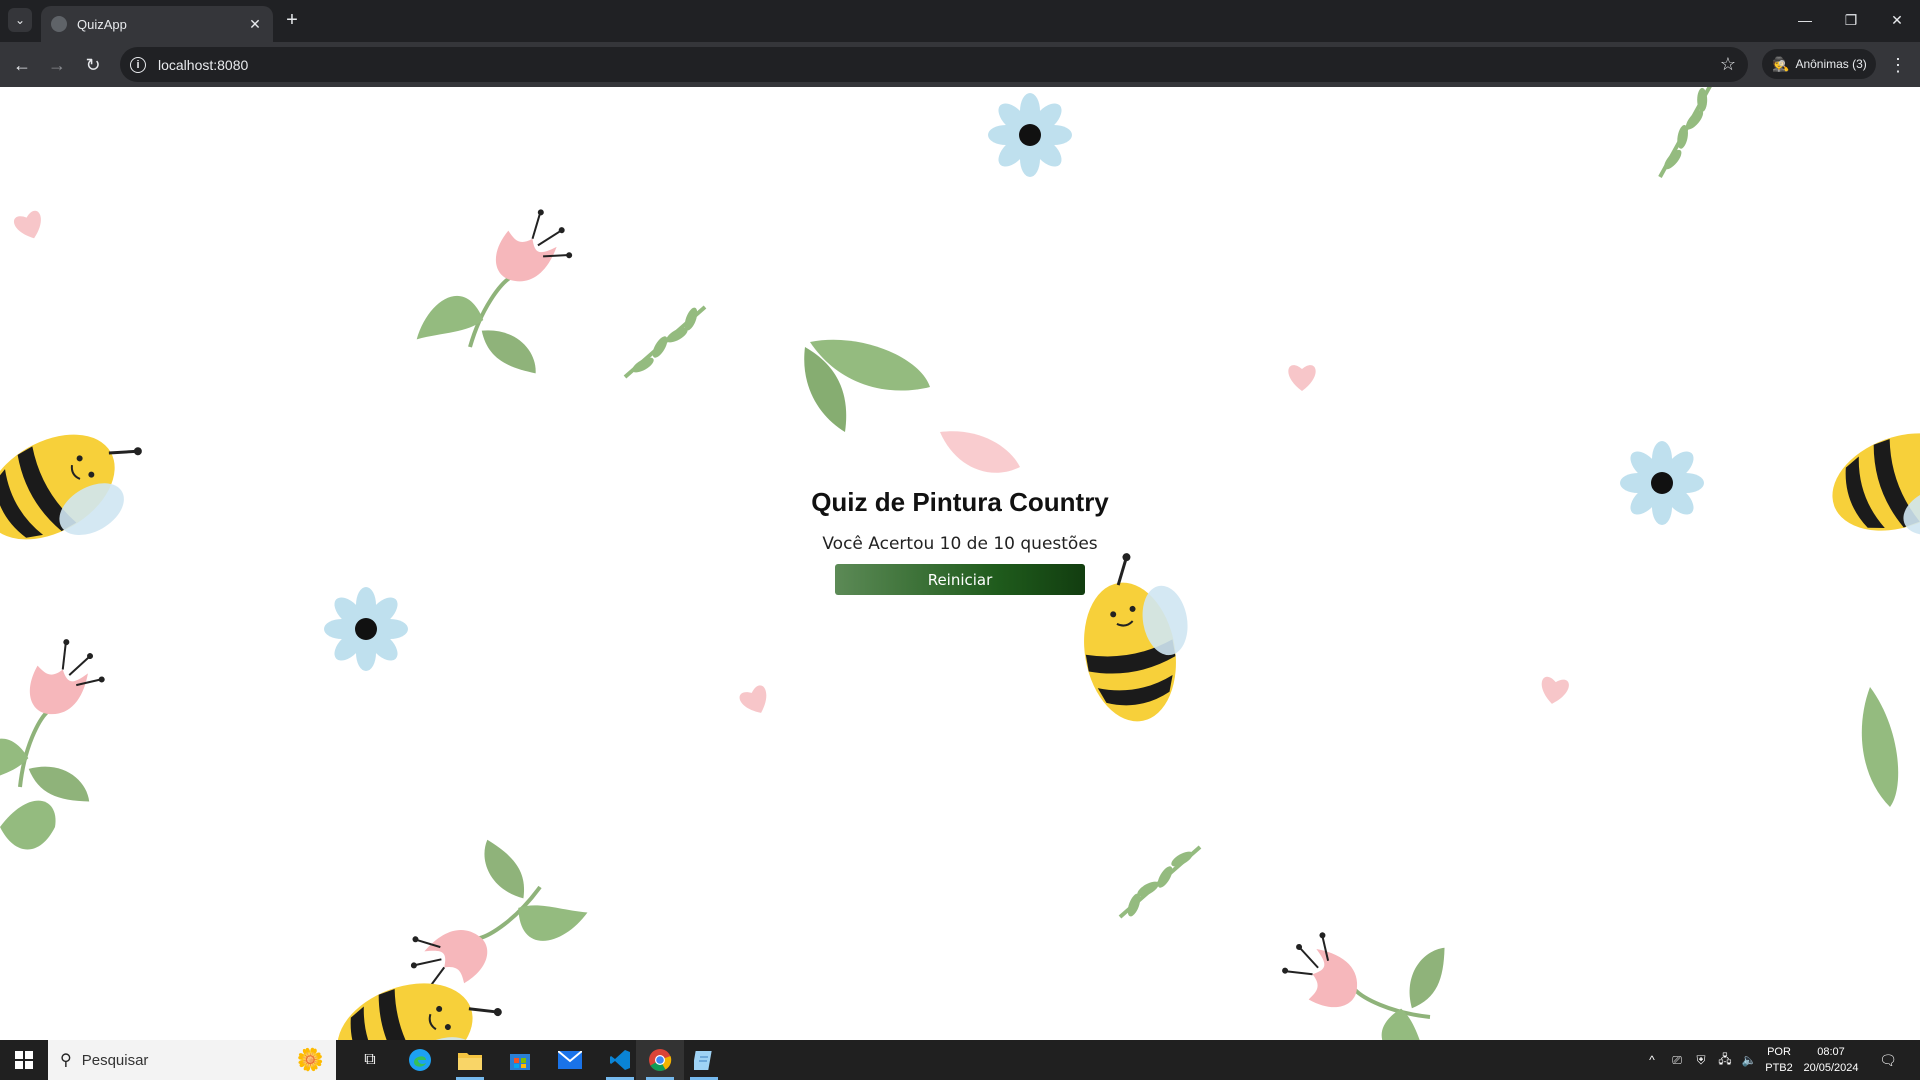  What do you see at coordinates (1831, 1068) in the screenshot?
I see `clock-date: 20/05/2024` at bounding box center [1831, 1068].